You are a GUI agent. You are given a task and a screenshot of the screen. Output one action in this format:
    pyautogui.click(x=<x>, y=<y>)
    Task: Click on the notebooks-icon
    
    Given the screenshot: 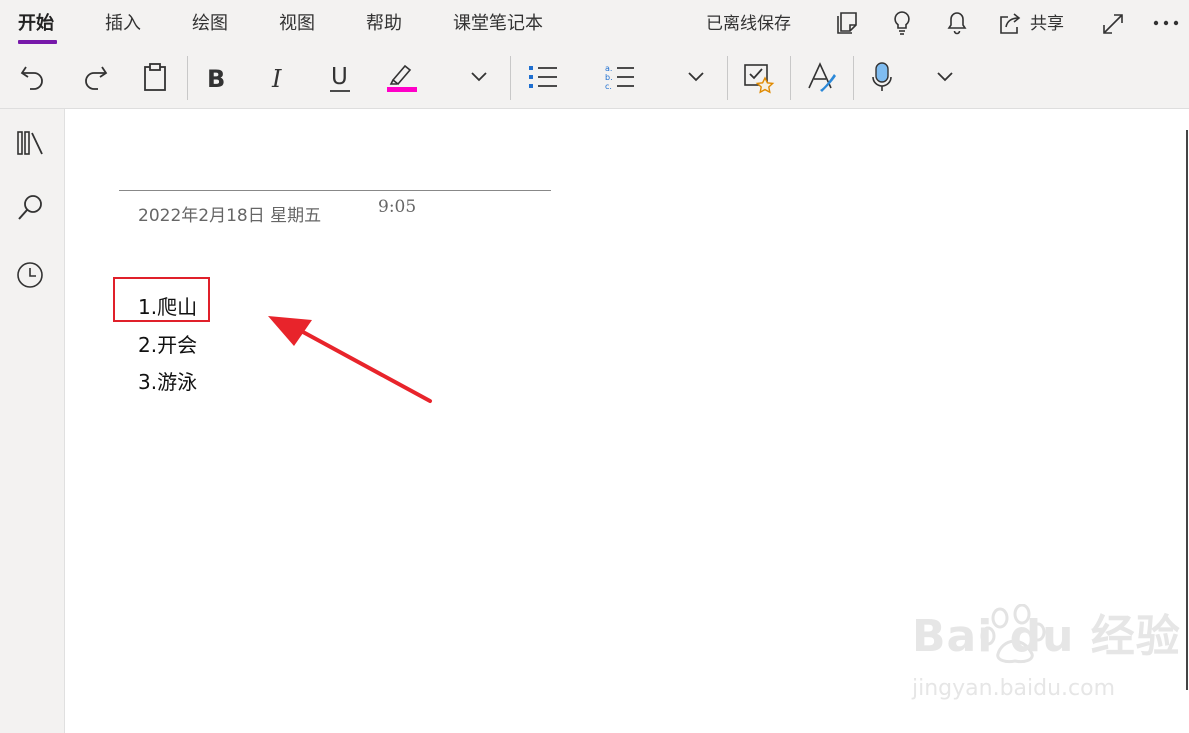 What is the action you would take?
    pyautogui.click(x=31, y=143)
    